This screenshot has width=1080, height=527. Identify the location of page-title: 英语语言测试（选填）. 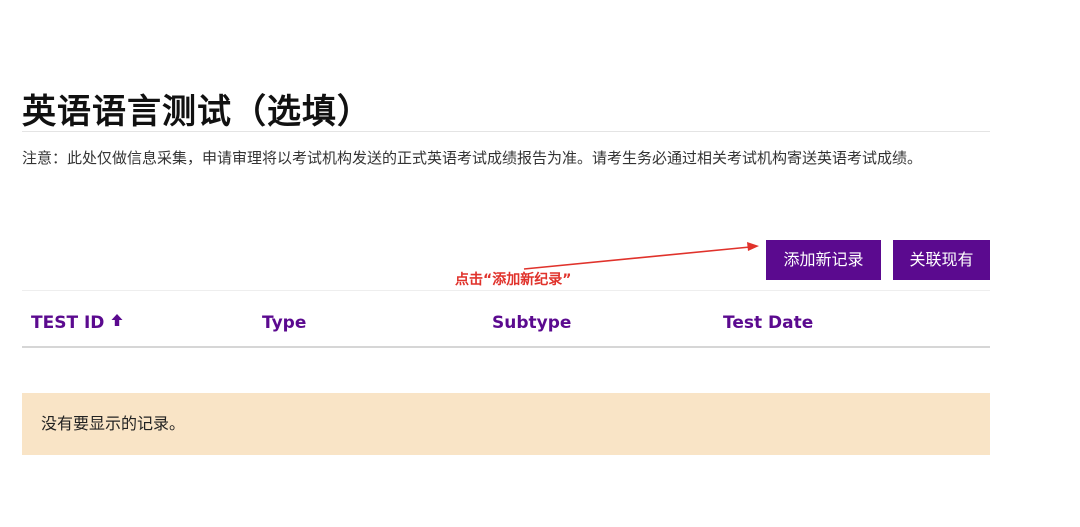
(197, 112).